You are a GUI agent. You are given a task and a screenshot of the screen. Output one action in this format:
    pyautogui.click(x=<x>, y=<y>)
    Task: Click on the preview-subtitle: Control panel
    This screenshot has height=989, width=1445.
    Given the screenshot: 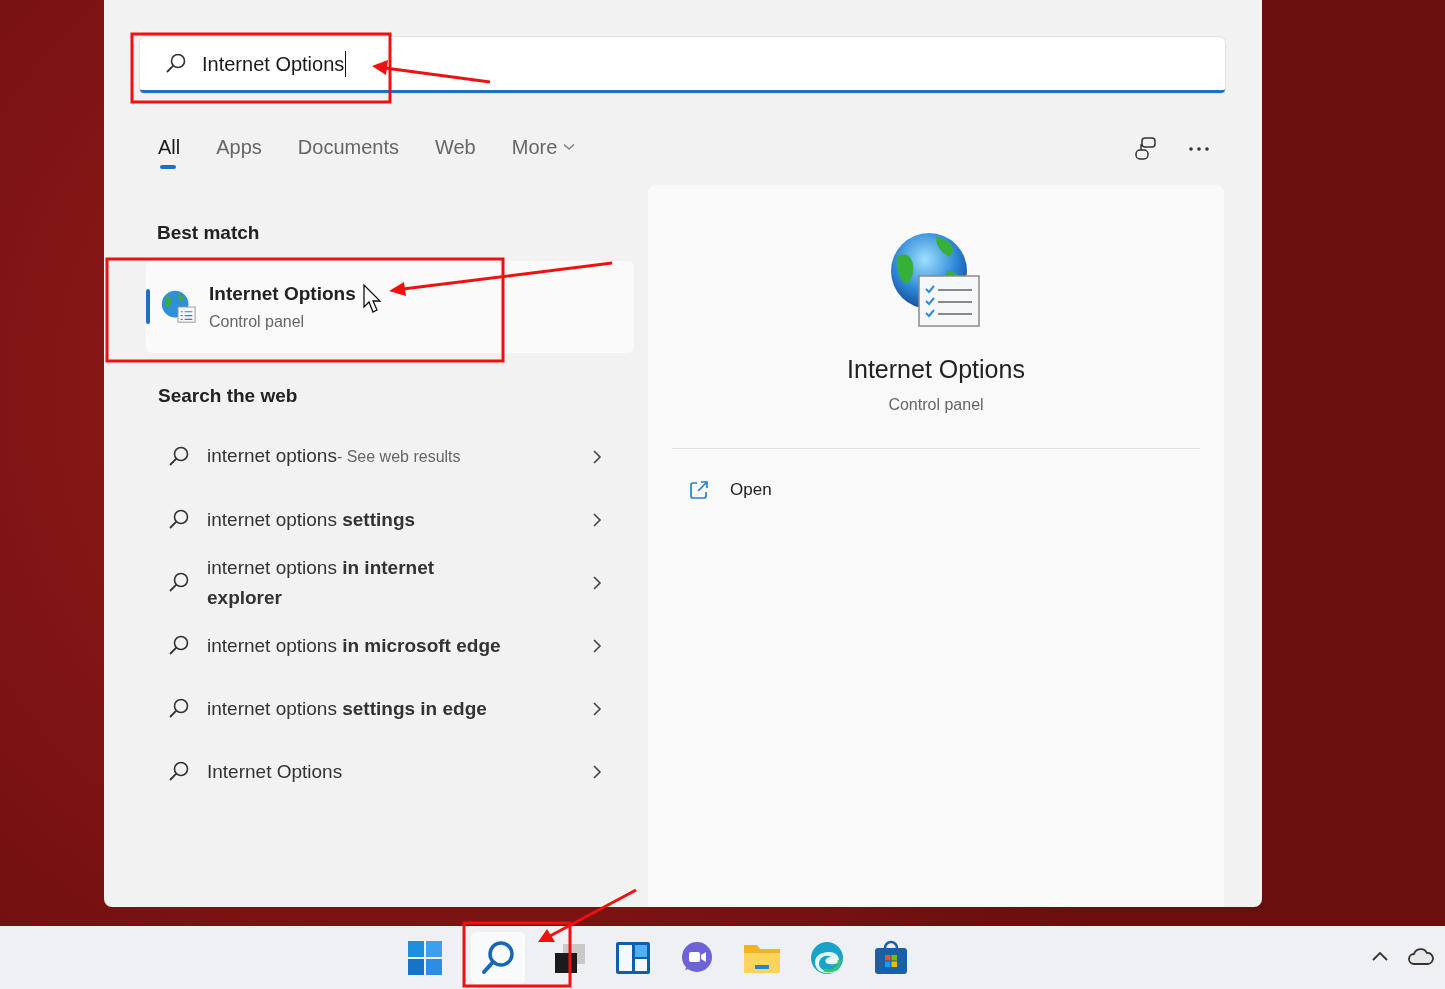 What is the action you would take?
    pyautogui.click(x=936, y=405)
    